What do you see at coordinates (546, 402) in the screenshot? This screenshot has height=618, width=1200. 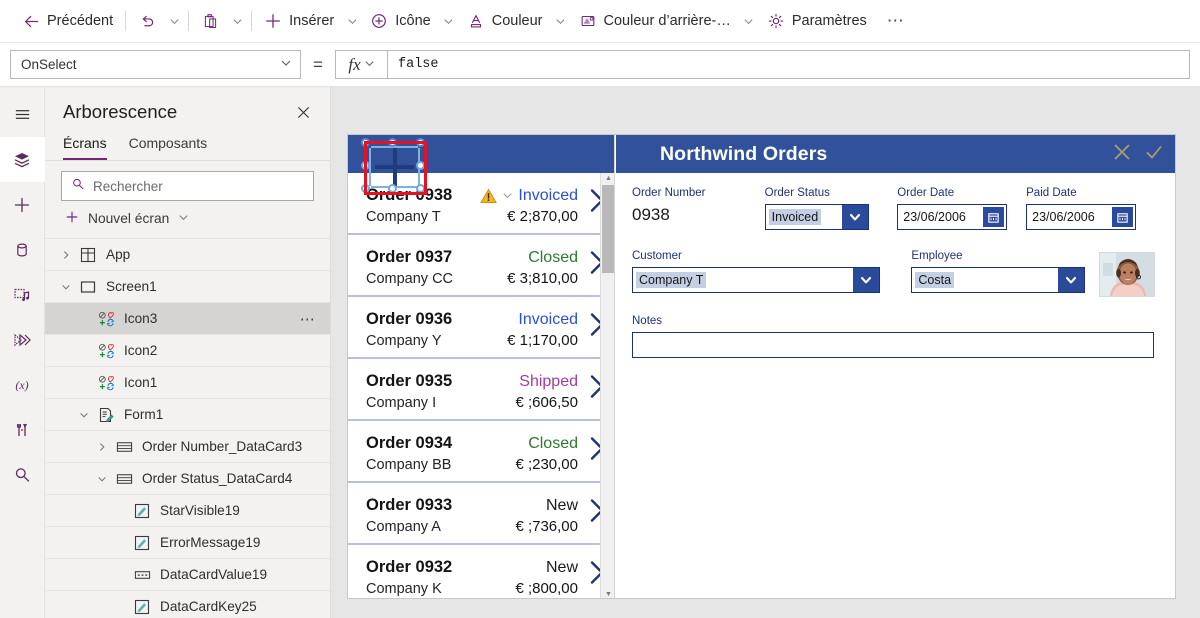 I see `order-amount-text: € ;606,50` at bounding box center [546, 402].